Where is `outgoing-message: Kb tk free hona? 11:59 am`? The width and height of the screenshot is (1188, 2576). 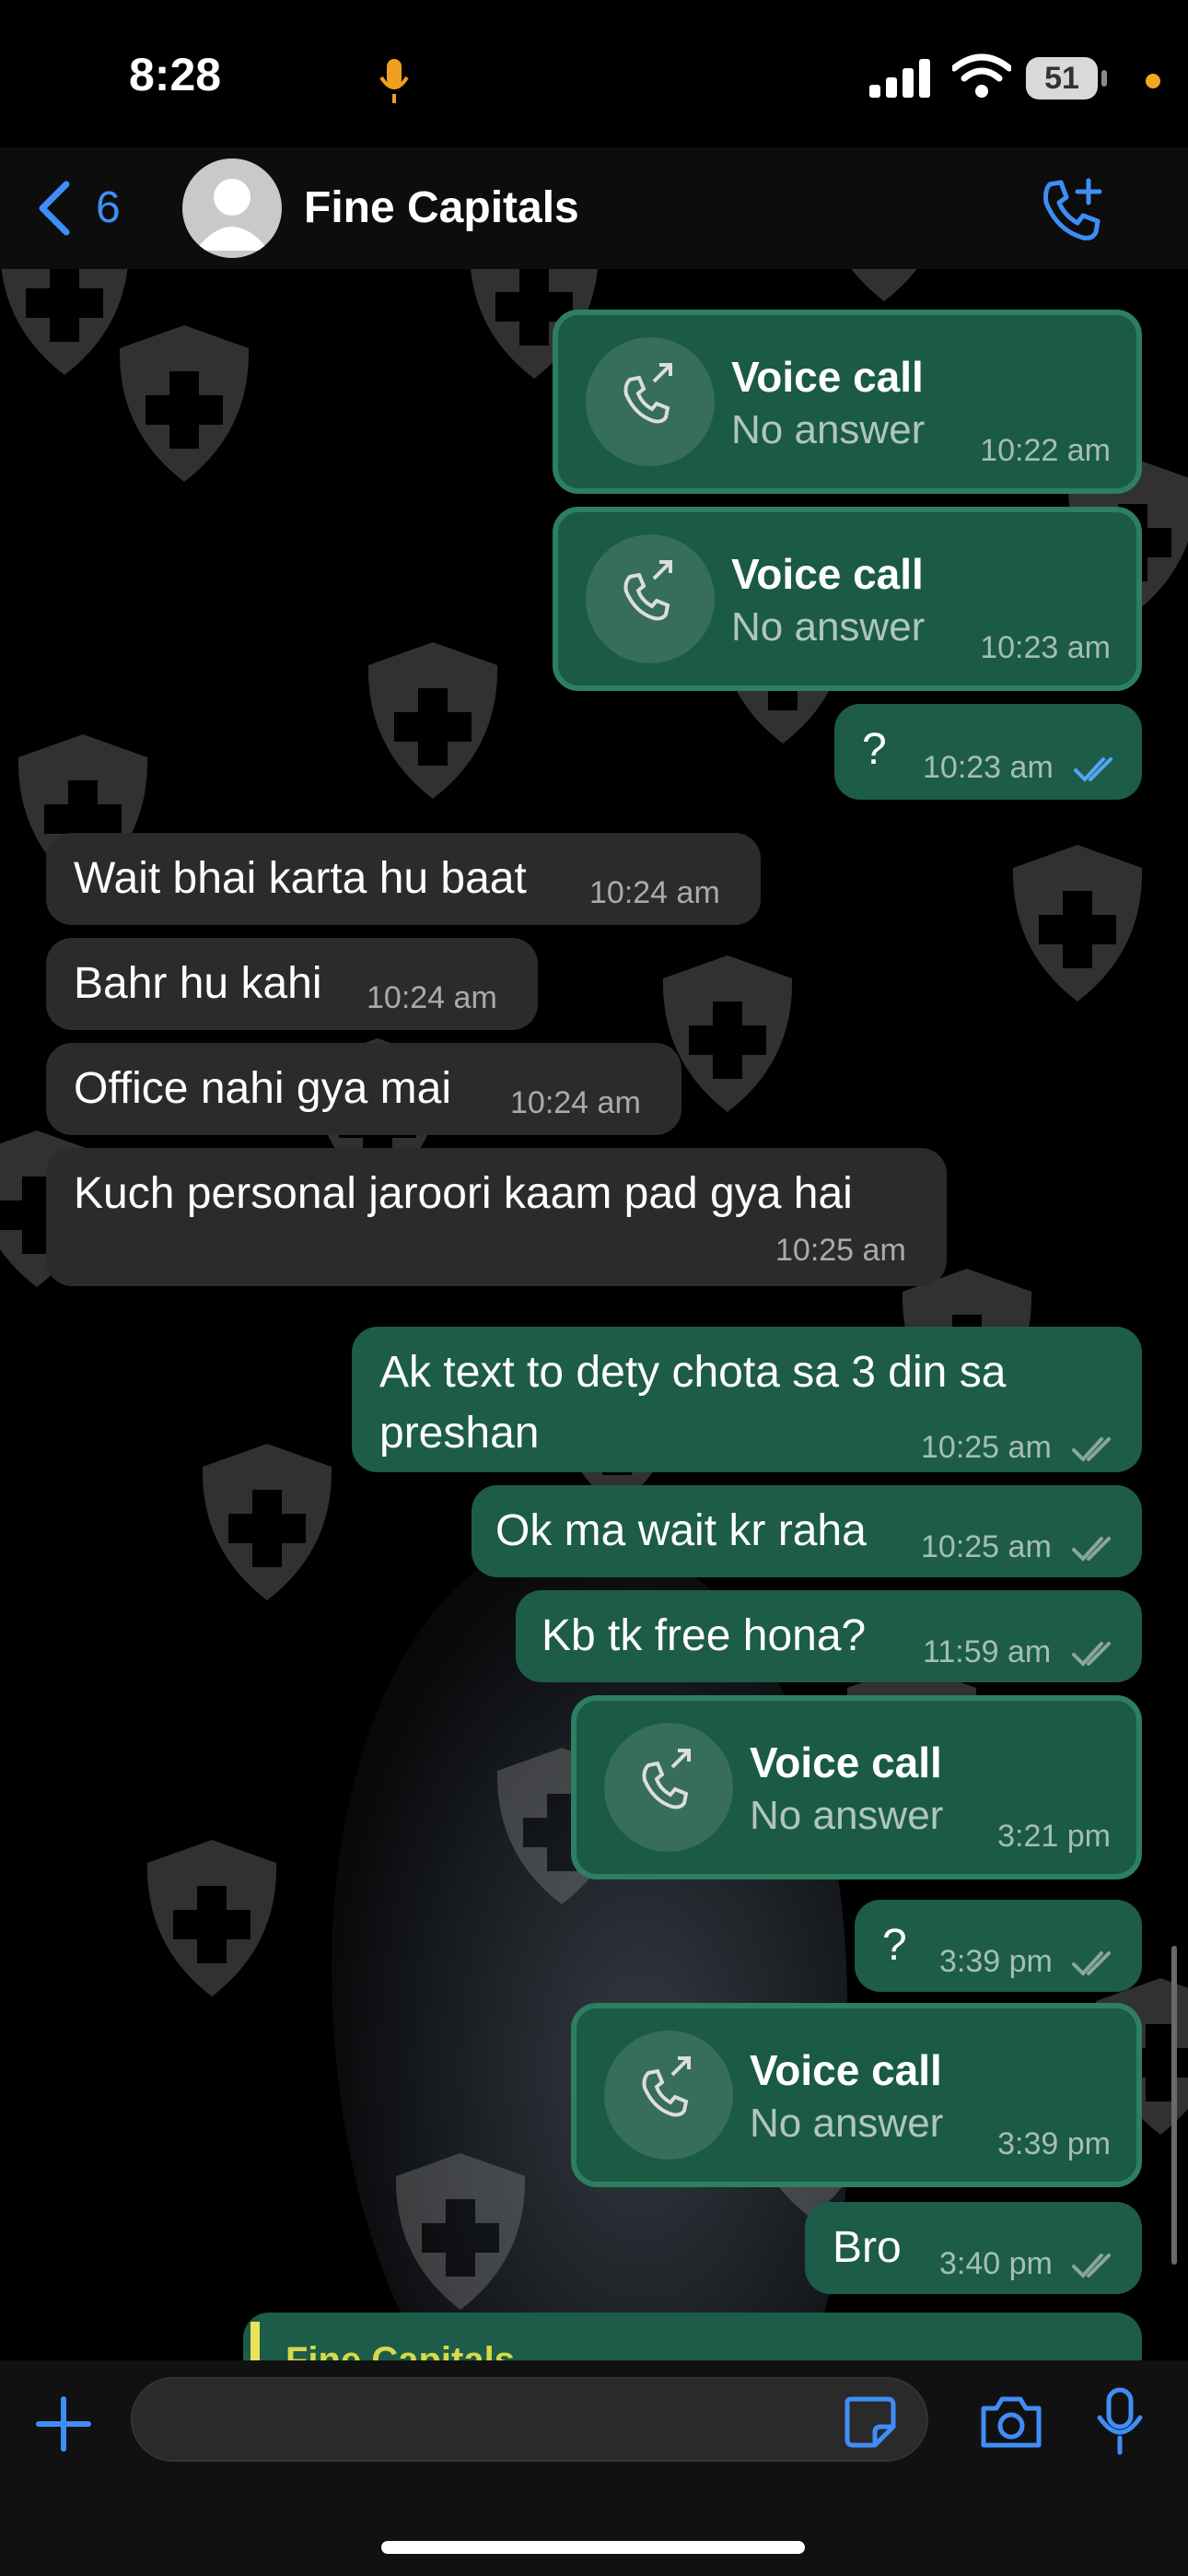
outgoing-message: Kb tk free hona? 11:59 am is located at coordinates (829, 1636).